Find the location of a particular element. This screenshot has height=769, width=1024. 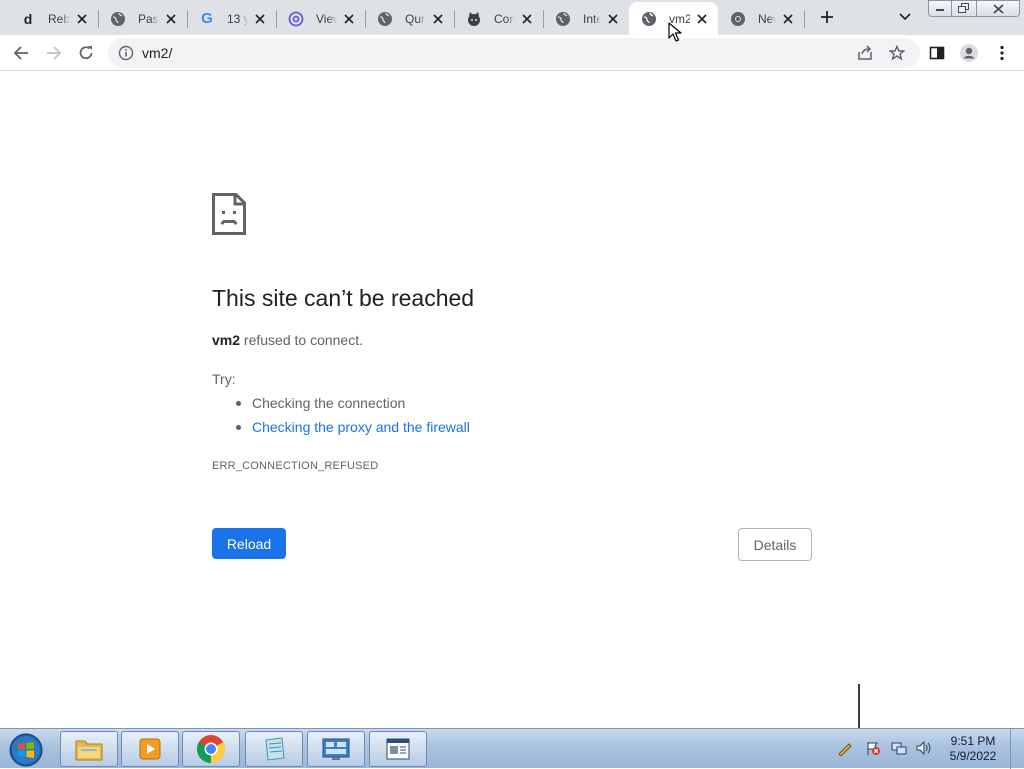

error-message: vm2 refused to connect. is located at coordinates (287, 340).